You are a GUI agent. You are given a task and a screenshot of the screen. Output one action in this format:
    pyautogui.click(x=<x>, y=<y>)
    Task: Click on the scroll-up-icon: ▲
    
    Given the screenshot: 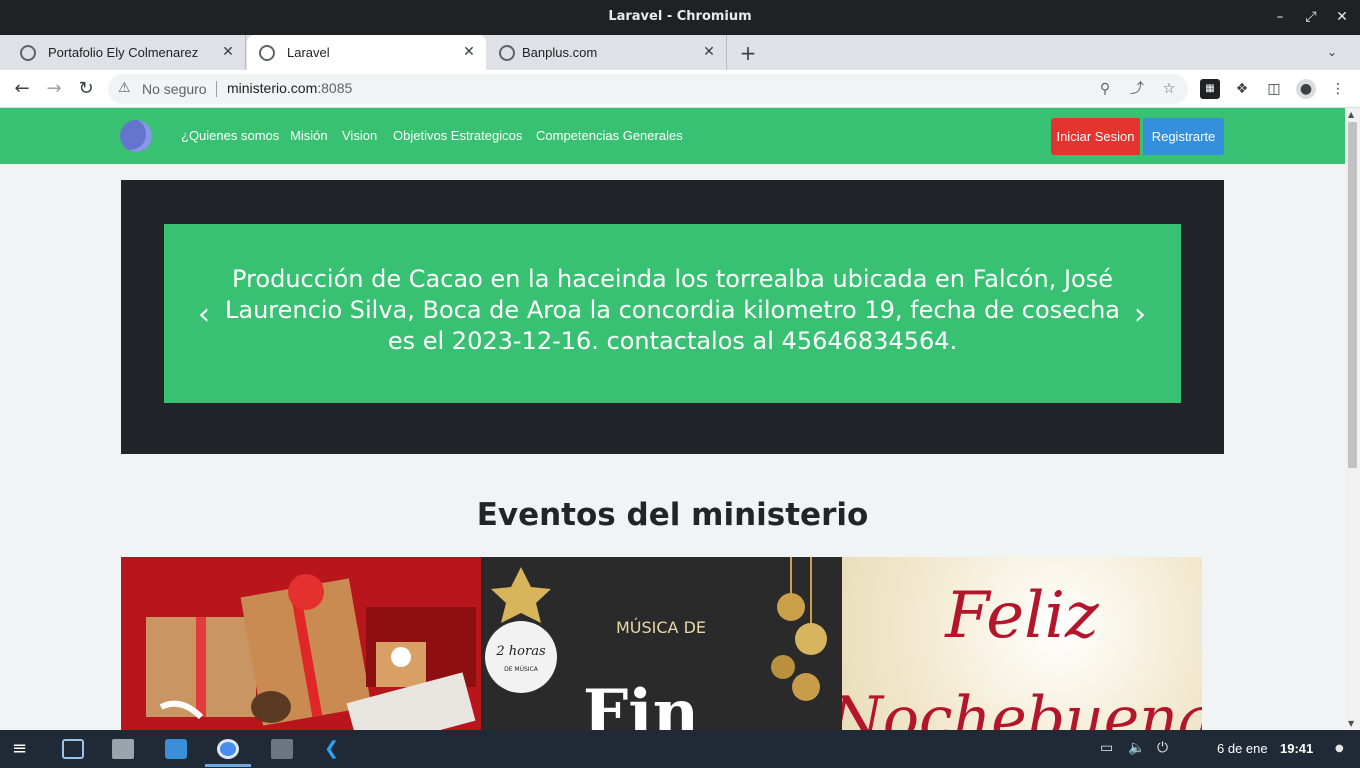 What is the action you would take?
    pyautogui.click(x=1351, y=114)
    